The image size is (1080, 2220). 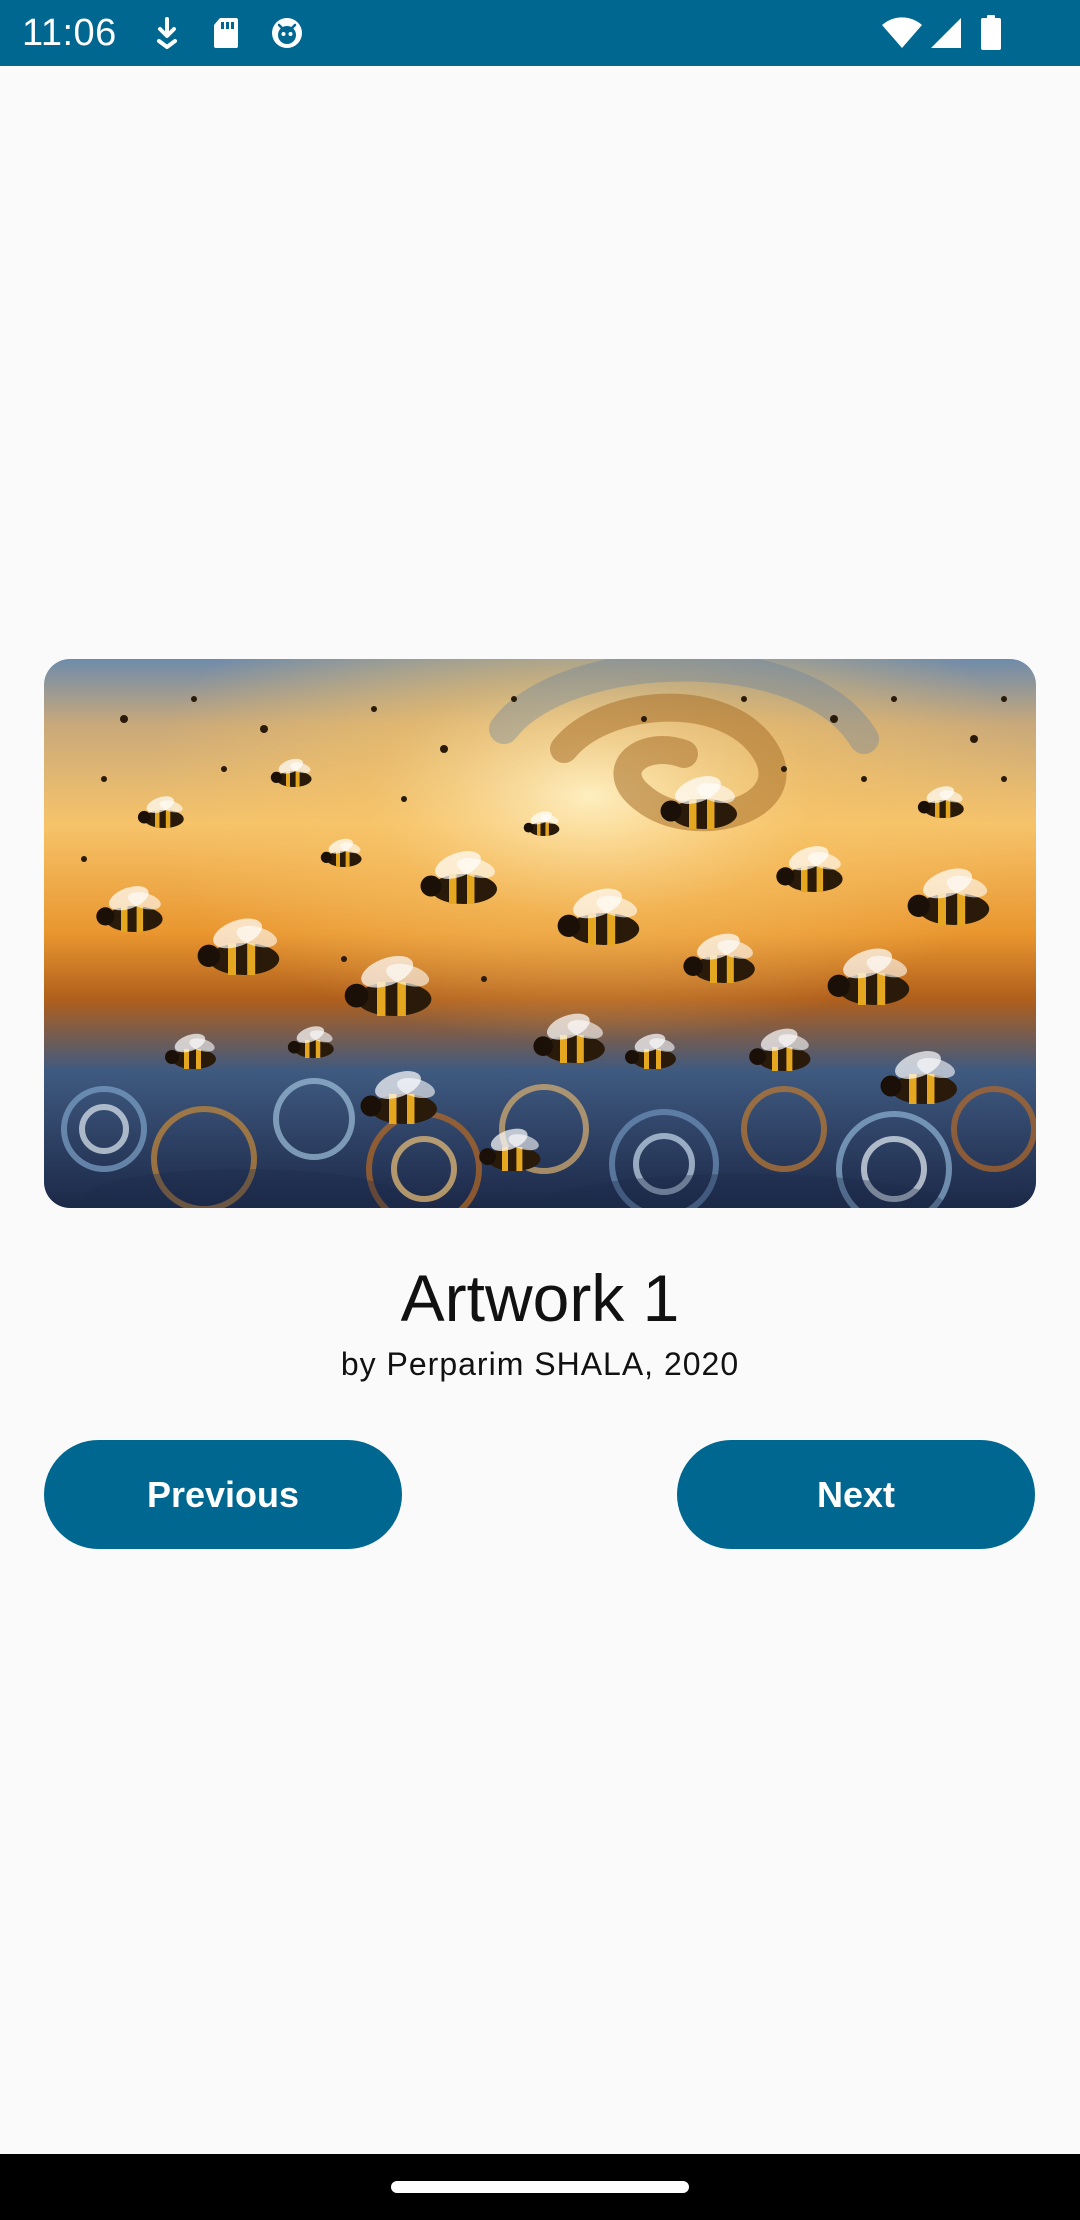 What do you see at coordinates (856, 1494) in the screenshot?
I see `next-button: Next` at bounding box center [856, 1494].